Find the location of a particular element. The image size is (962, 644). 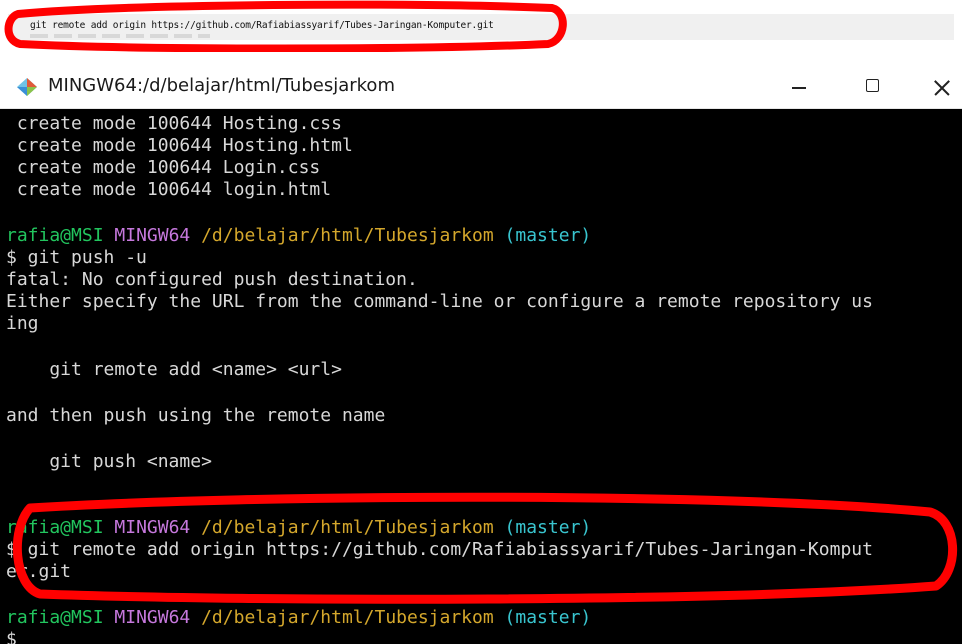

output-line: git remote add <name> <url> is located at coordinates (174, 369).